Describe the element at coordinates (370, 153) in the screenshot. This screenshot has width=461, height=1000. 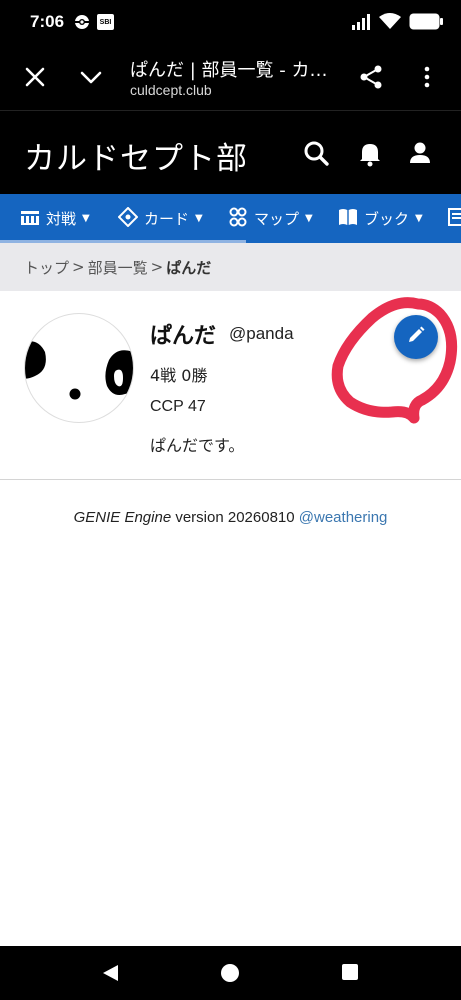
I see `bell-icon` at that location.